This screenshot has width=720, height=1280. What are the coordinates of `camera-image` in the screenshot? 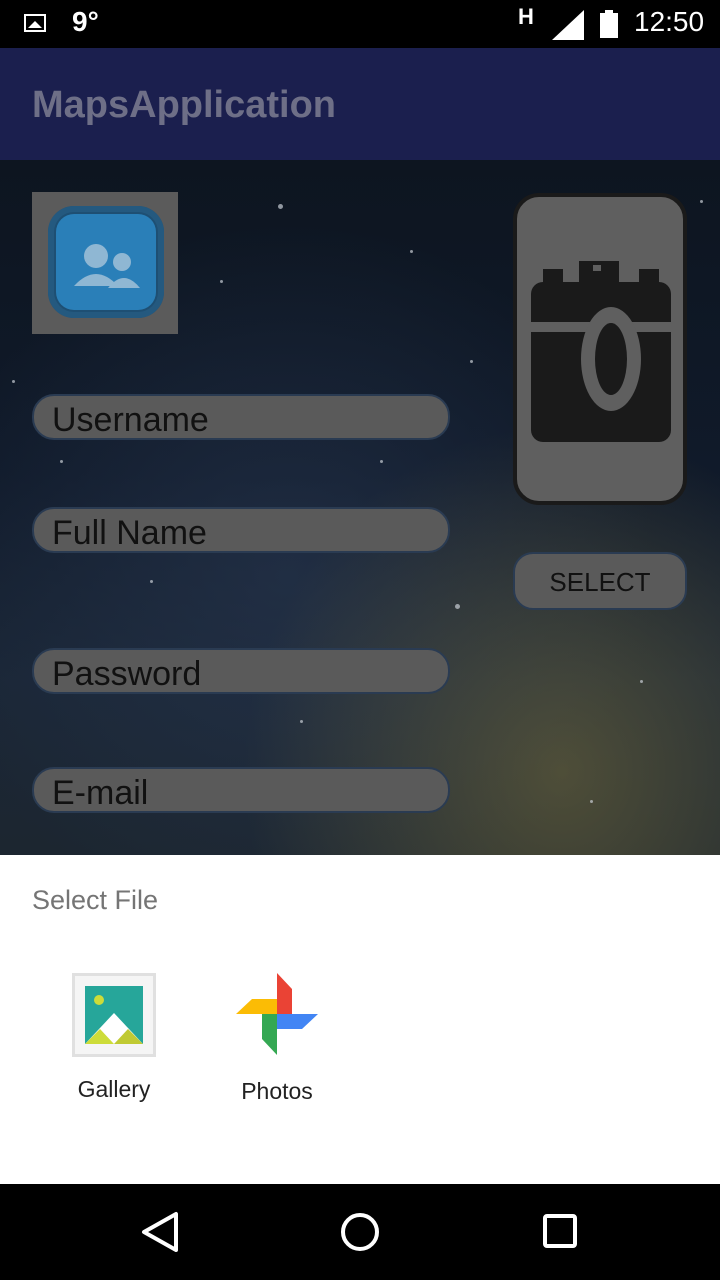 It's located at (600, 349).